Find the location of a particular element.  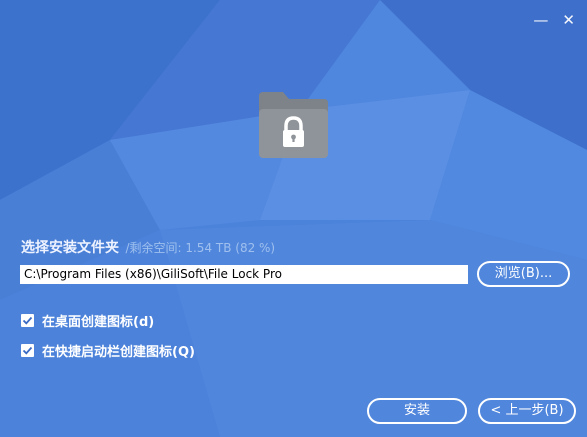

desktop-icon-checkbox is located at coordinates (27, 320).